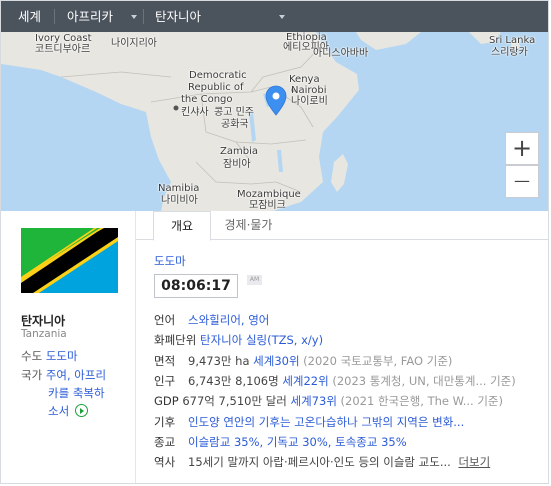 The image size is (551, 486). What do you see at coordinates (196, 286) in the screenshot?
I see `local-time-clock: 08:06:17` at bounding box center [196, 286].